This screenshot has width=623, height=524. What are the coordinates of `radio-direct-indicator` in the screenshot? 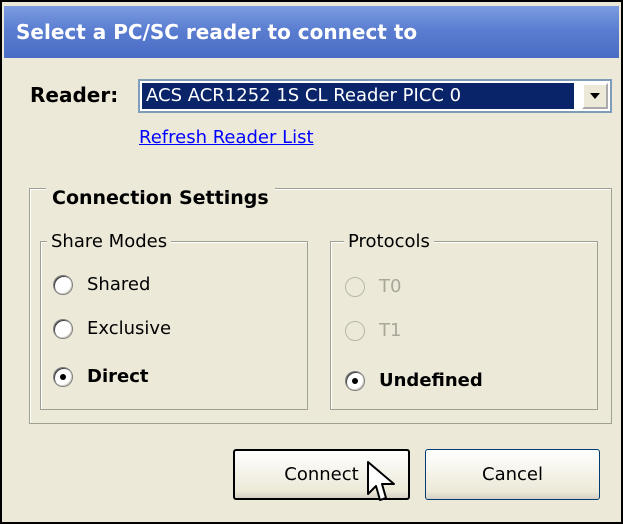 It's located at (63, 376).